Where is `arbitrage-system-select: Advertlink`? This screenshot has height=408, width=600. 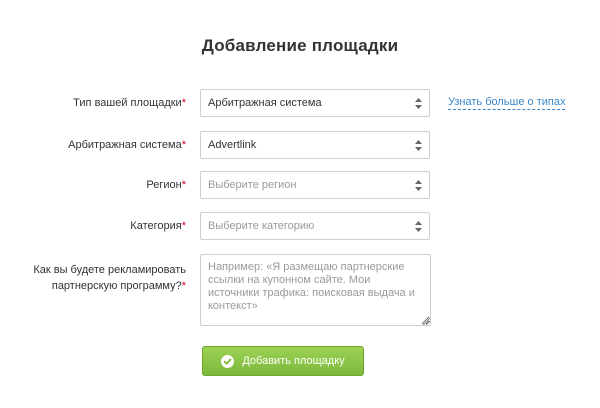
arbitrage-system-select: Advertlink is located at coordinates (315, 145).